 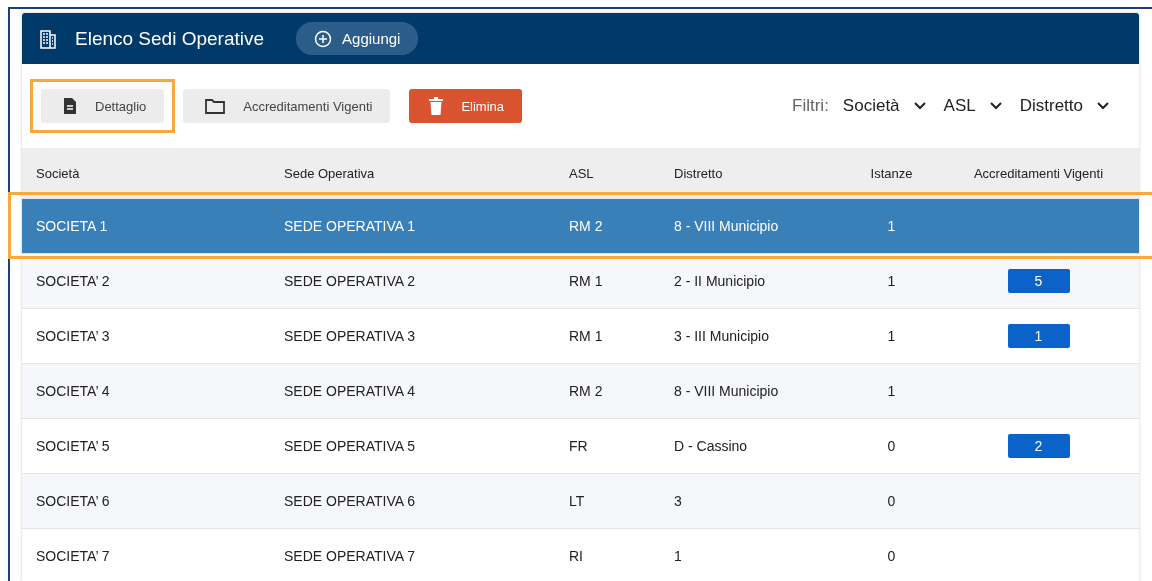 I want to click on page-title: Elenco Sedi Operative, so click(x=170, y=38).